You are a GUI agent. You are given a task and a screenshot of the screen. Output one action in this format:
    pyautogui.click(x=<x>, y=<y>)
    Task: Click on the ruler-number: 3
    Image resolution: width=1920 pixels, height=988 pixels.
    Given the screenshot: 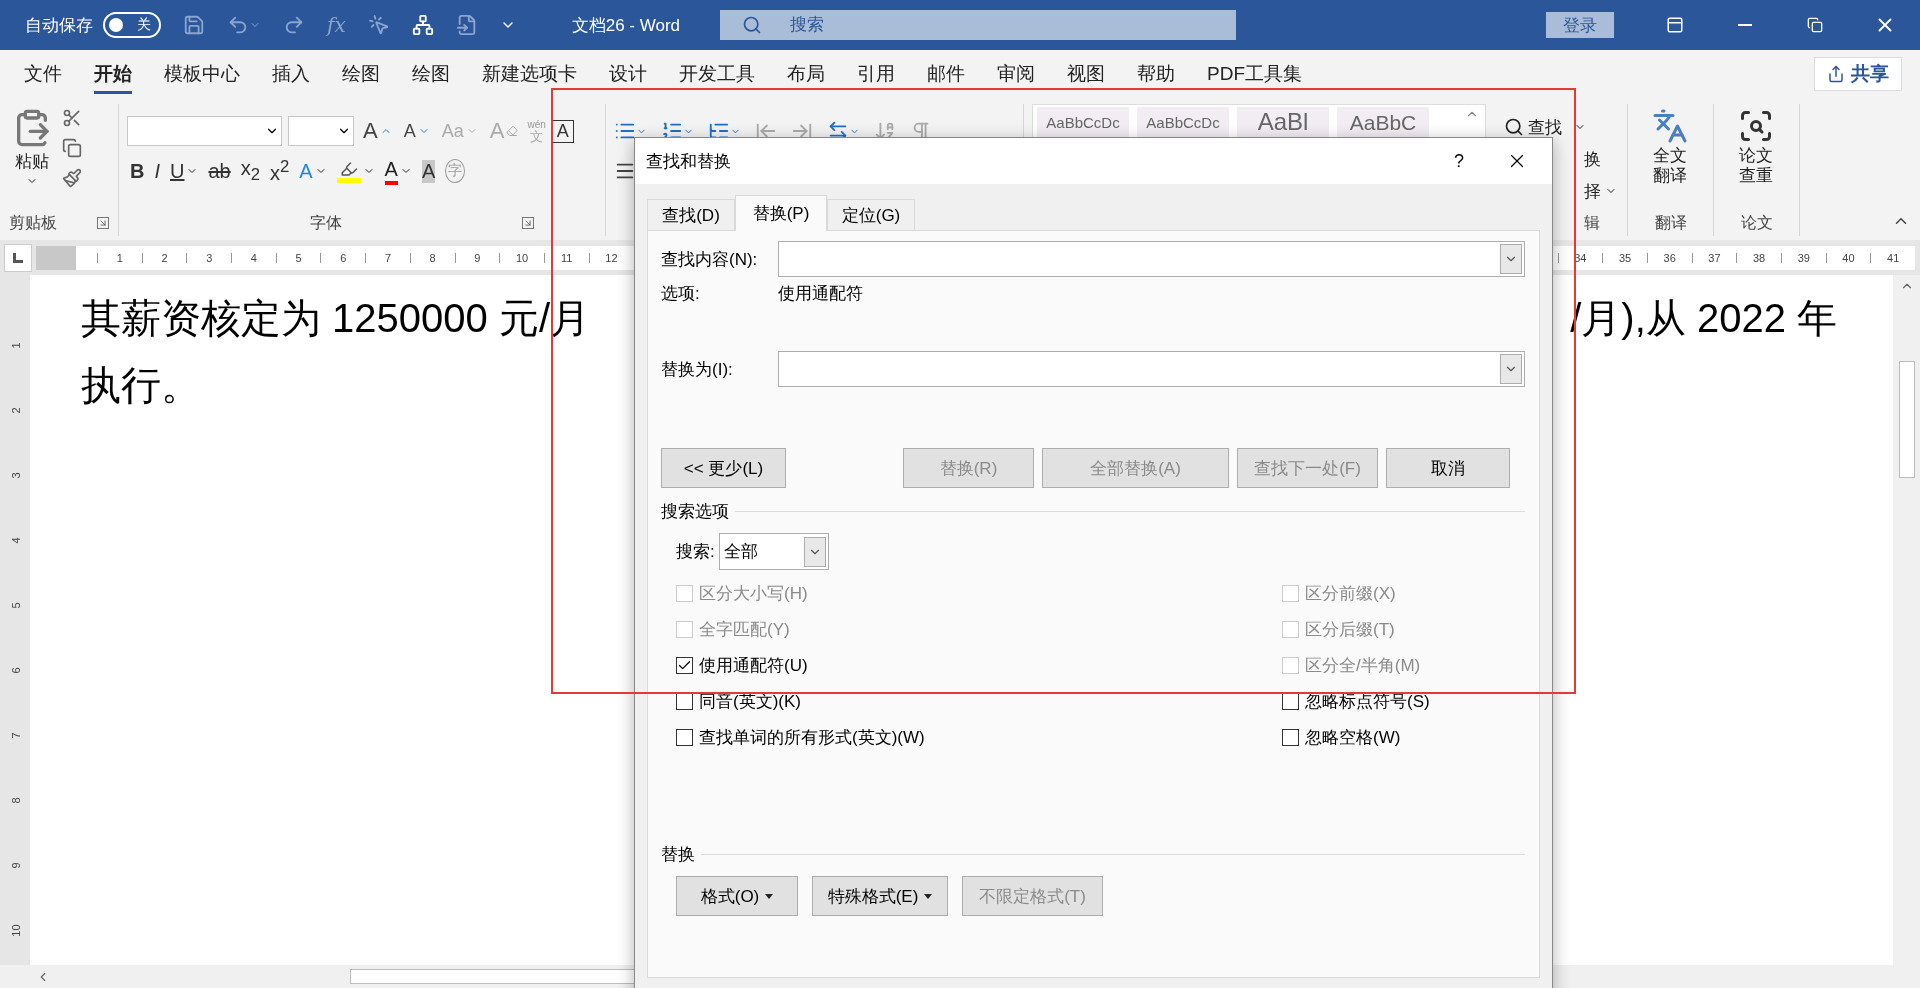 What is the action you would take?
    pyautogui.click(x=209, y=257)
    